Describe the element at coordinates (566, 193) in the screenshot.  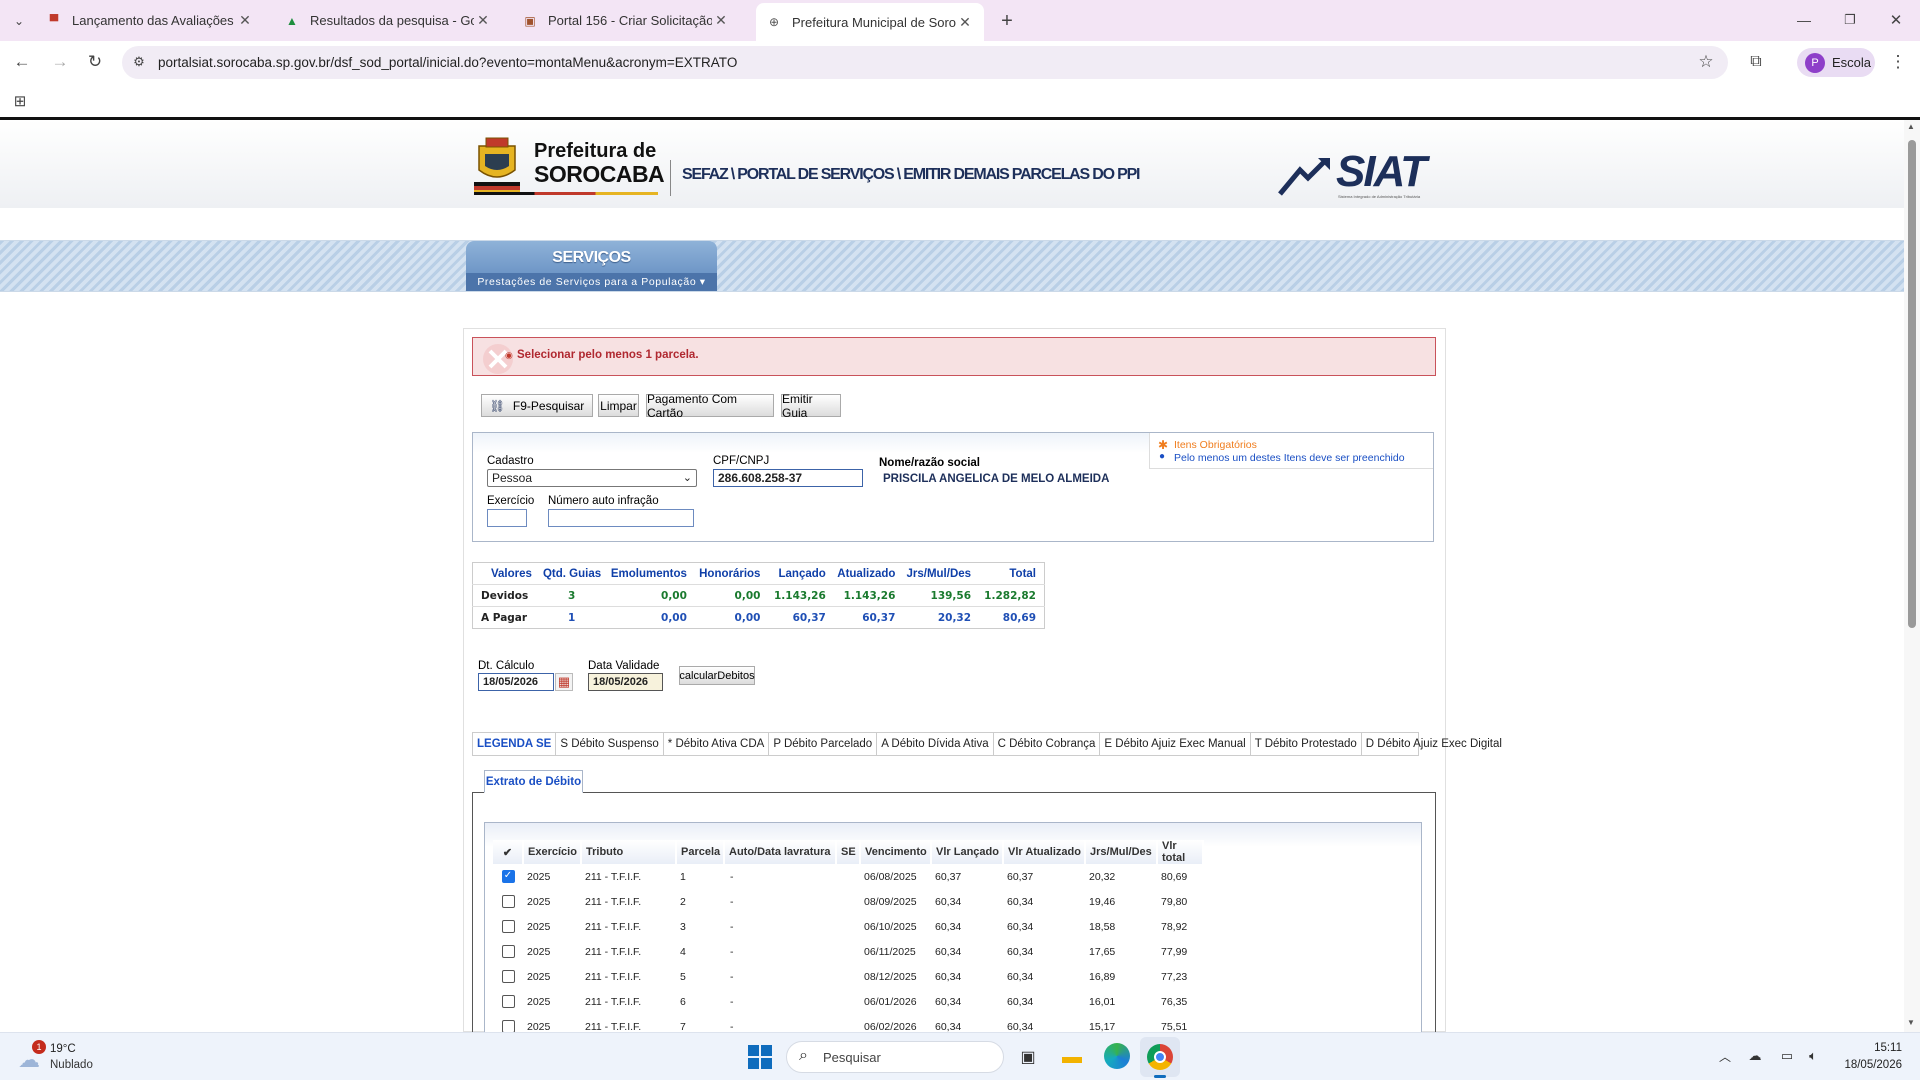
I see `logo-stripe` at that location.